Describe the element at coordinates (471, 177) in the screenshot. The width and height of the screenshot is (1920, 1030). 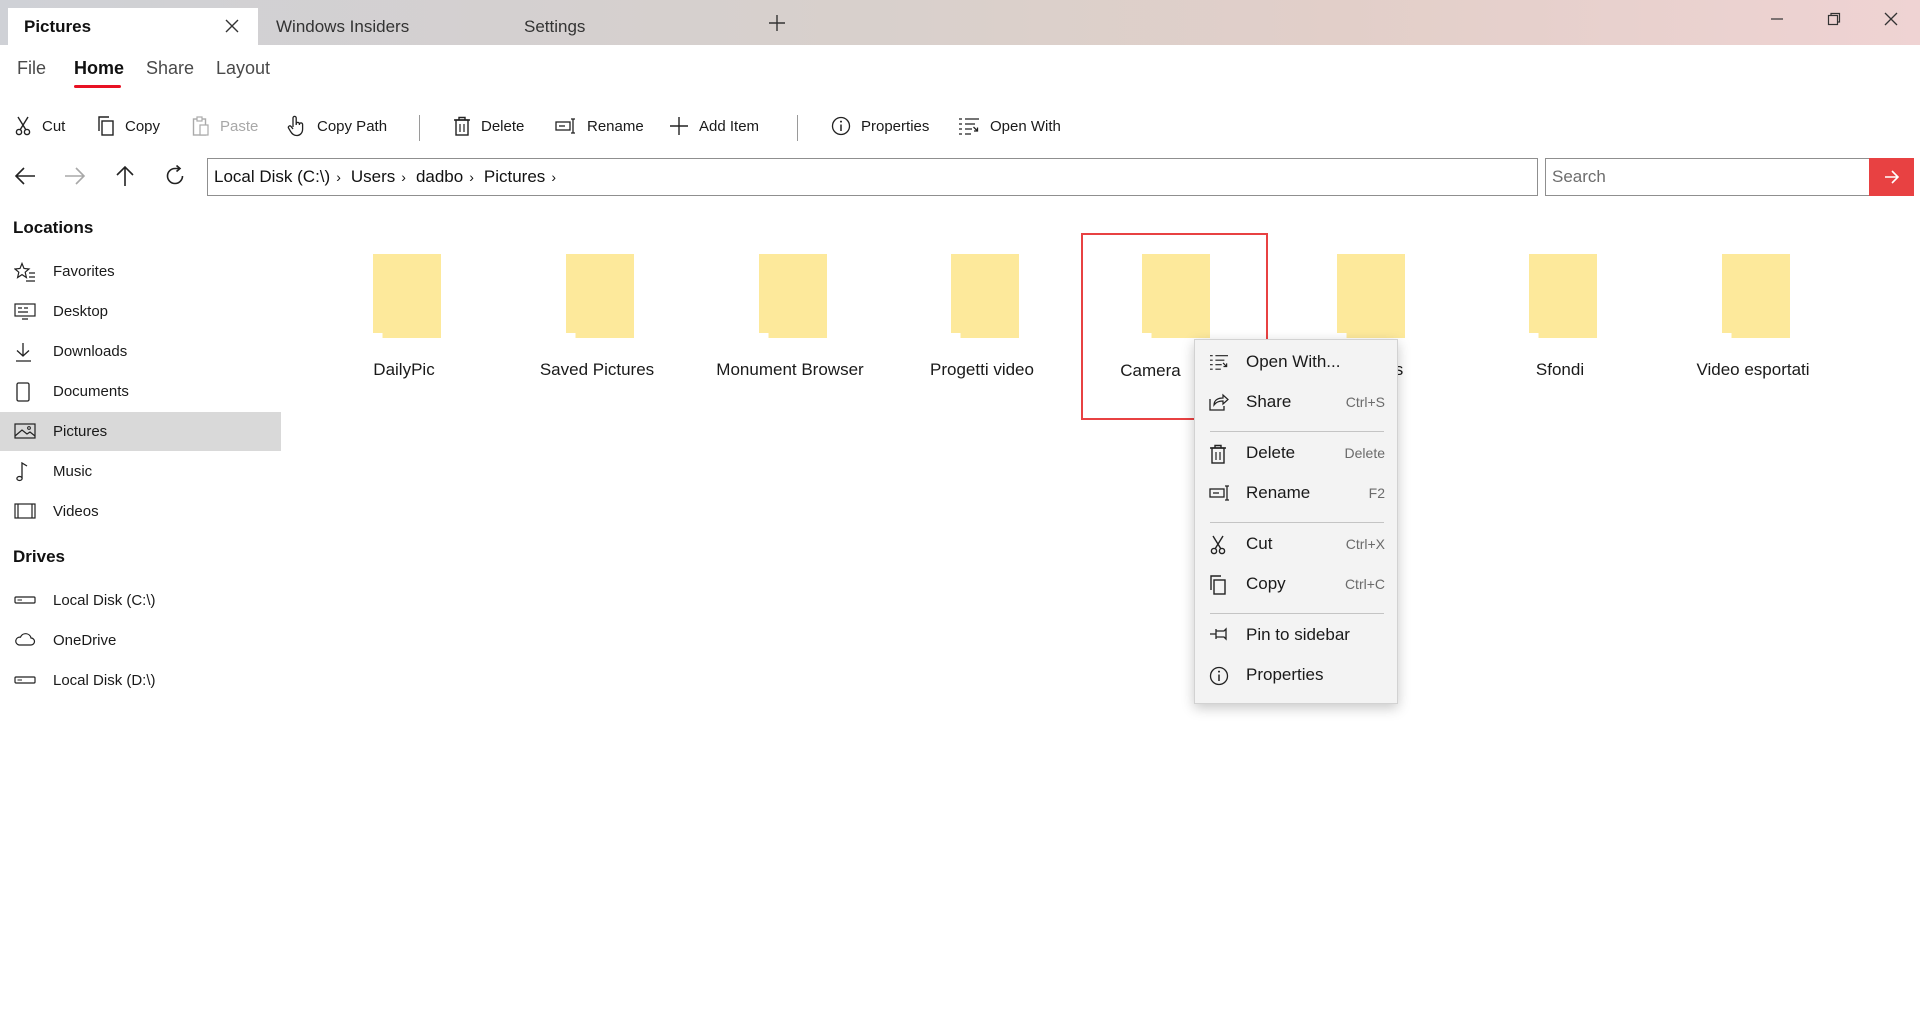
I see `chevron-right-icon: ›` at that location.